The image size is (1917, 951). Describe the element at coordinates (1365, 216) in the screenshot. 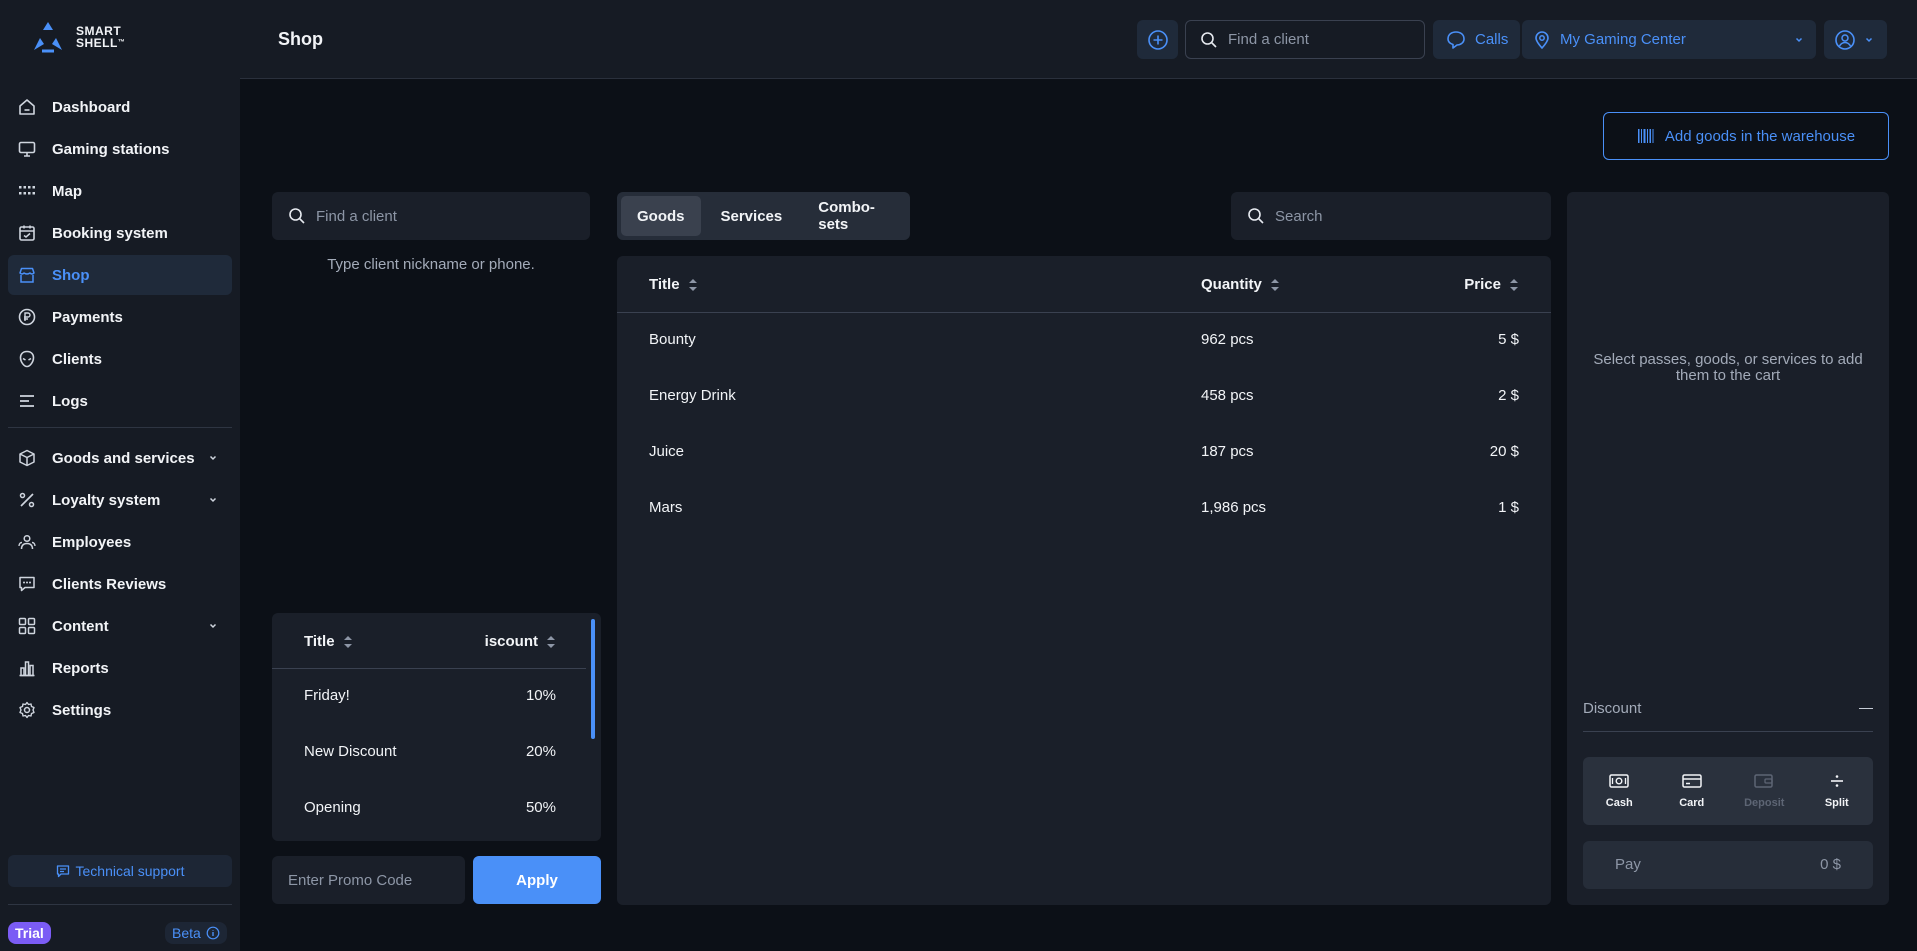

I see `goods-search-input` at that location.